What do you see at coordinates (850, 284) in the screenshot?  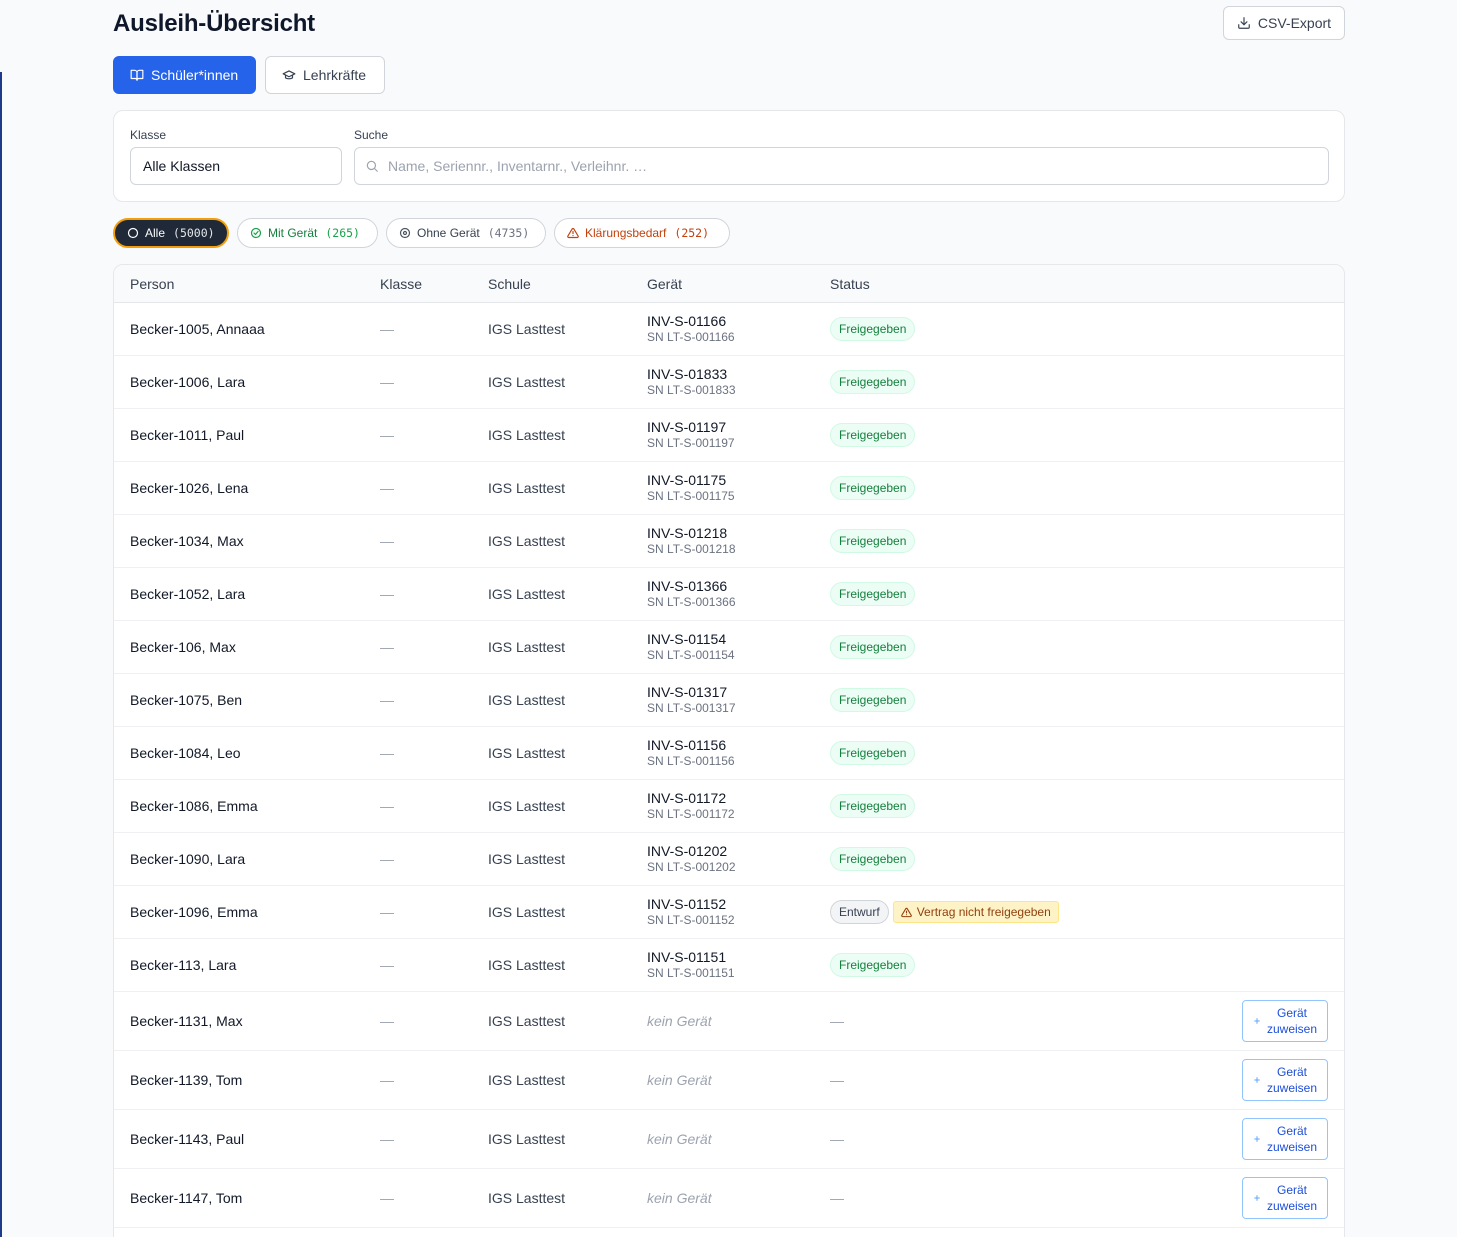 I see `header-status: Status` at bounding box center [850, 284].